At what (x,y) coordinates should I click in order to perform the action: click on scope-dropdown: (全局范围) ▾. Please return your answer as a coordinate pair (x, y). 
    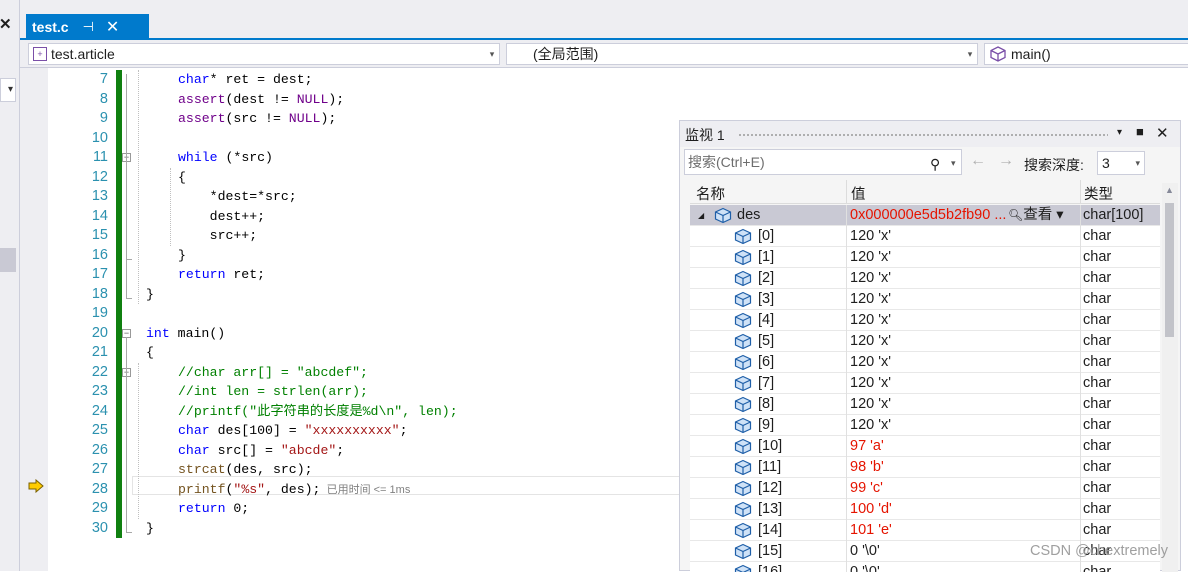
    Looking at the image, I should click on (742, 54).